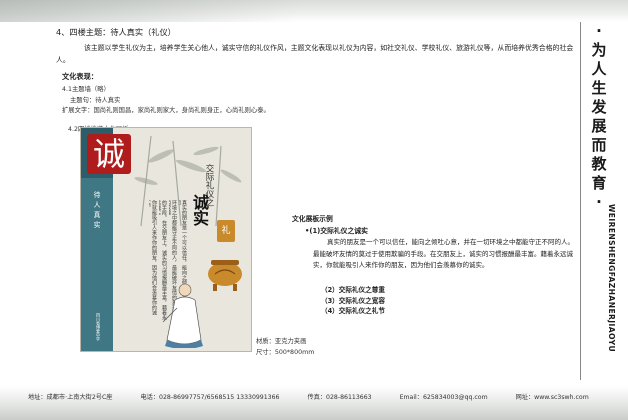 The image size is (628, 420). I want to click on stripe-char: 人, so click(97, 205).